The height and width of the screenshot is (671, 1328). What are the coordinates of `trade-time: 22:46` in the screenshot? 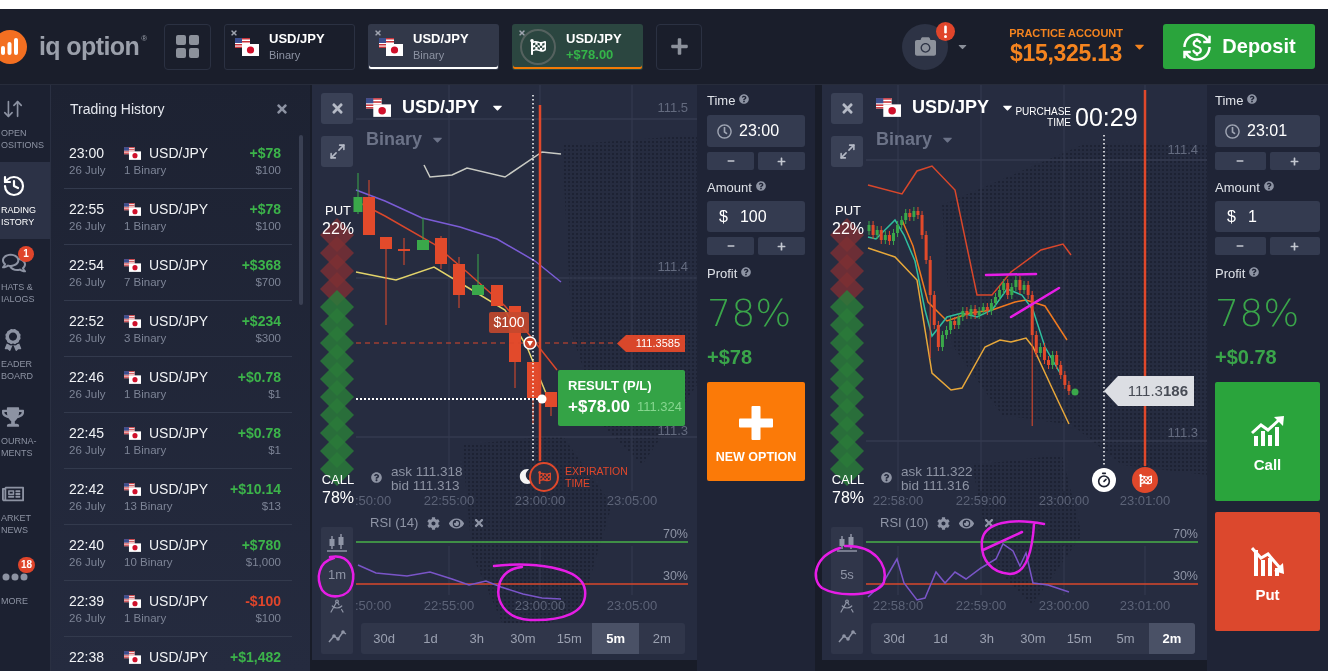 It's located at (87, 377).